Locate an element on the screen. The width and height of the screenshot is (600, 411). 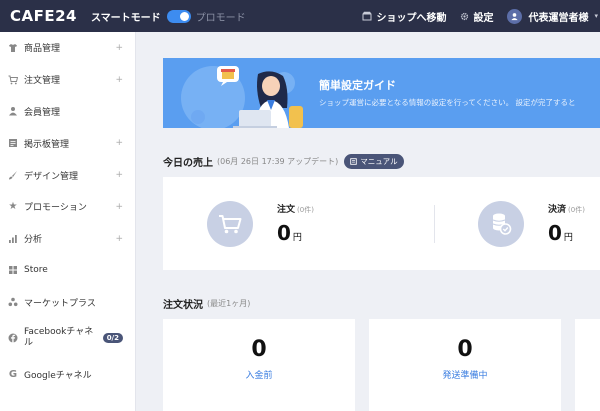
avatar is located at coordinates (515, 16).